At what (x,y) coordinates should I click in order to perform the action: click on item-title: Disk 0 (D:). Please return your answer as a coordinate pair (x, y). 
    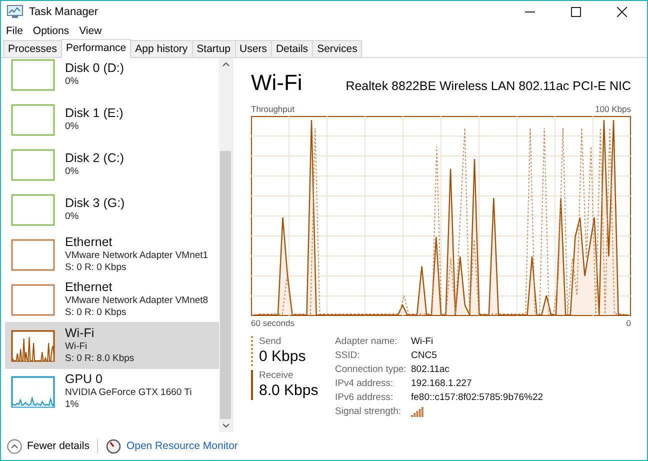
    Looking at the image, I should click on (94, 68).